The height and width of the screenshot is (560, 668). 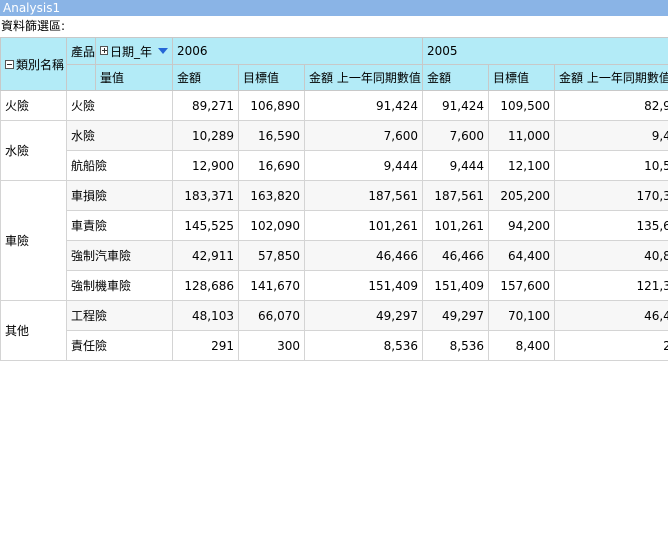 I want to click on measure-header-prev-year-2005: 金額 上一年同期數值, so click(x=611, y=77).